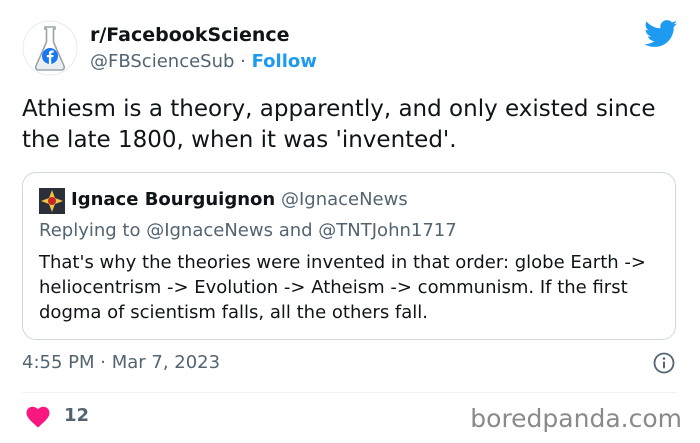  What do you see at coordinates (173, 199) in the screenshot?
I see `quote-display-name: Ignace Bourguignon` at bounding box center [173, 199].